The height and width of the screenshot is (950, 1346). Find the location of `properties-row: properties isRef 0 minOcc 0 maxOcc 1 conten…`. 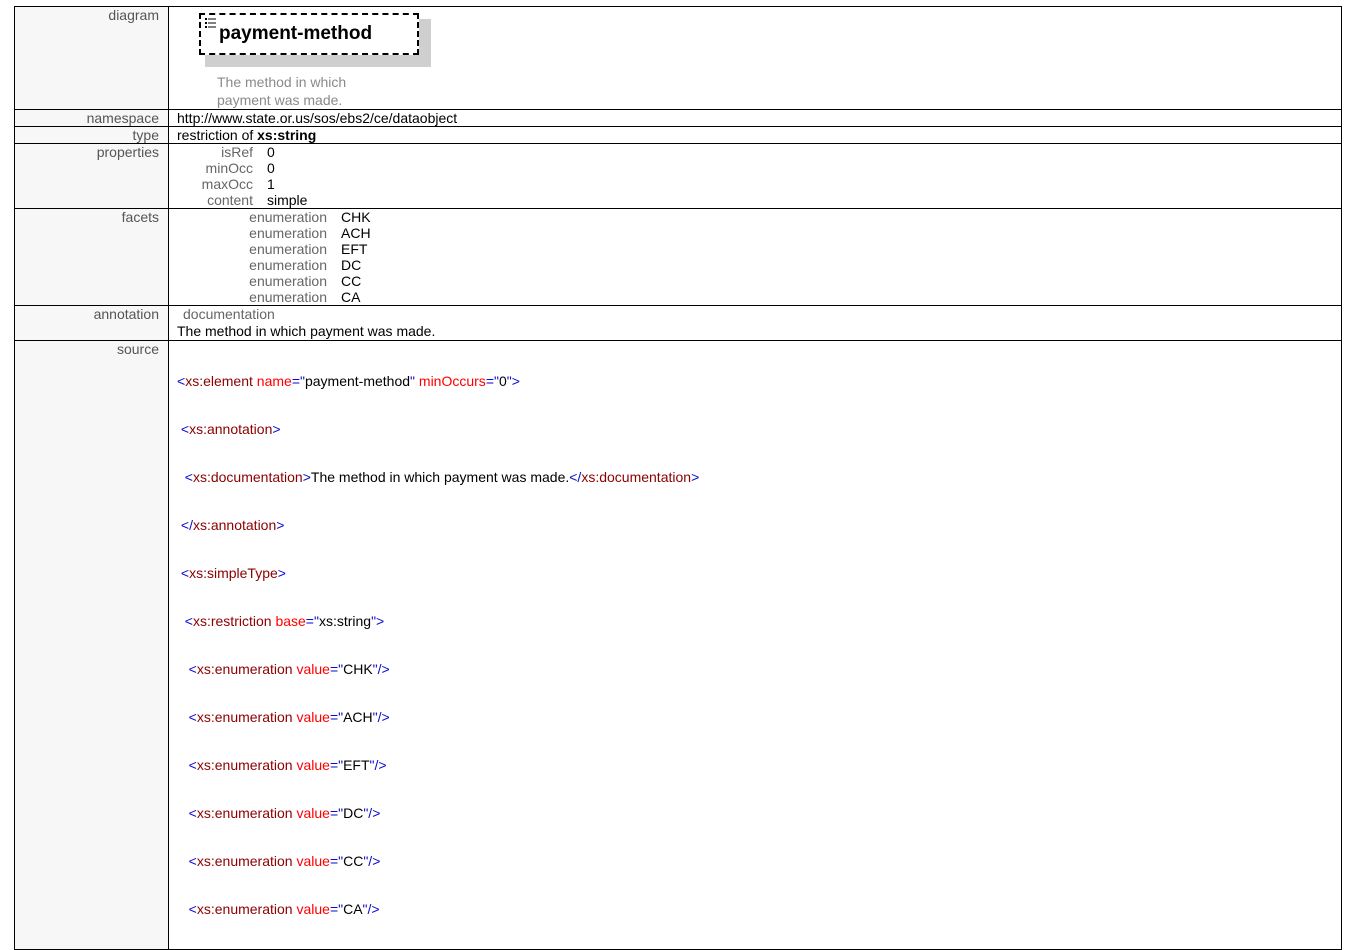

properties-row: properties isRef 0 minOcc 0 maxOcc 1 conten… is located at coordinates (678, 176).